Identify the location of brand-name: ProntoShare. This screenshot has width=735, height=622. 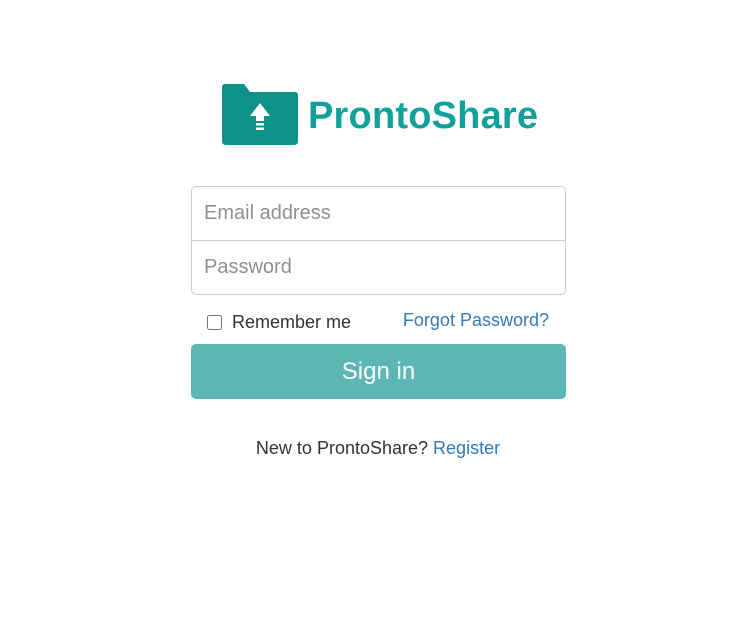
(423, 115).